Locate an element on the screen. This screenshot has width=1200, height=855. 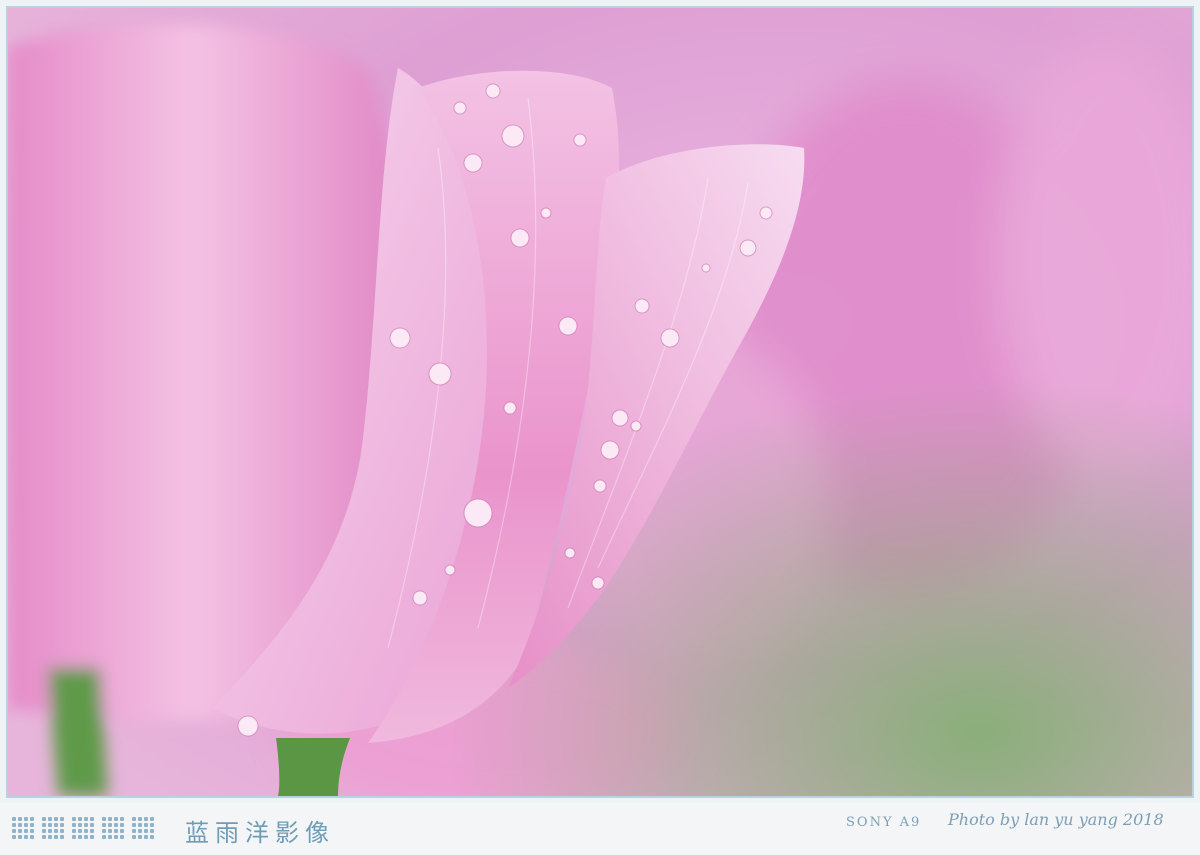
studio-name: 蓝雨洋影像 is located at coordinates (260, 833).